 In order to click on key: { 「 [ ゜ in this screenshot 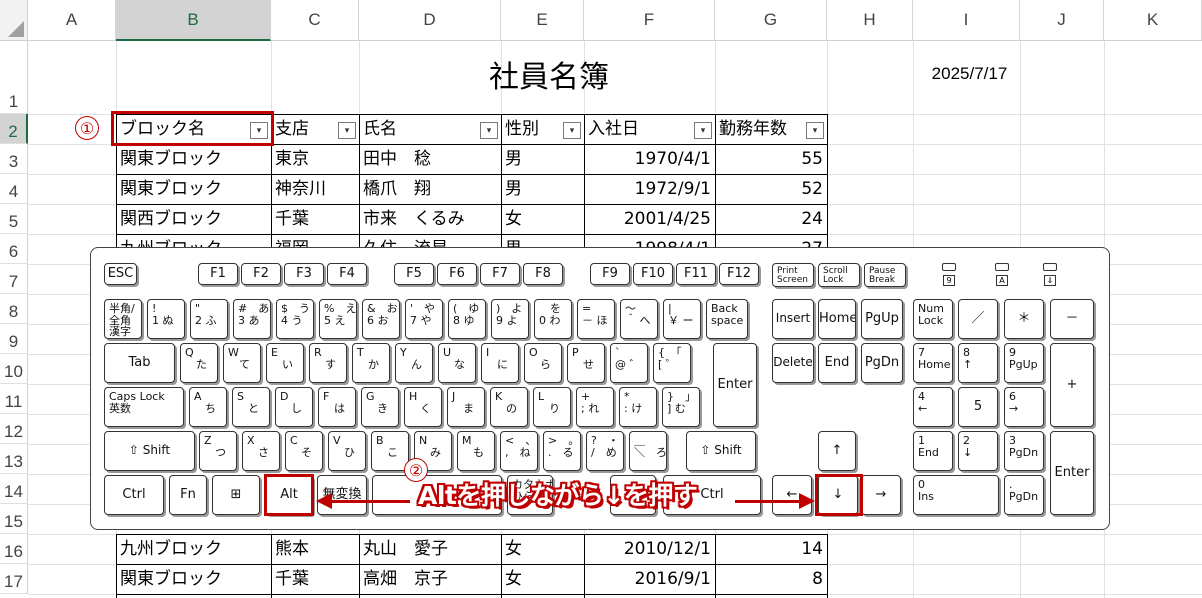, I will do `click(672, 363)`.